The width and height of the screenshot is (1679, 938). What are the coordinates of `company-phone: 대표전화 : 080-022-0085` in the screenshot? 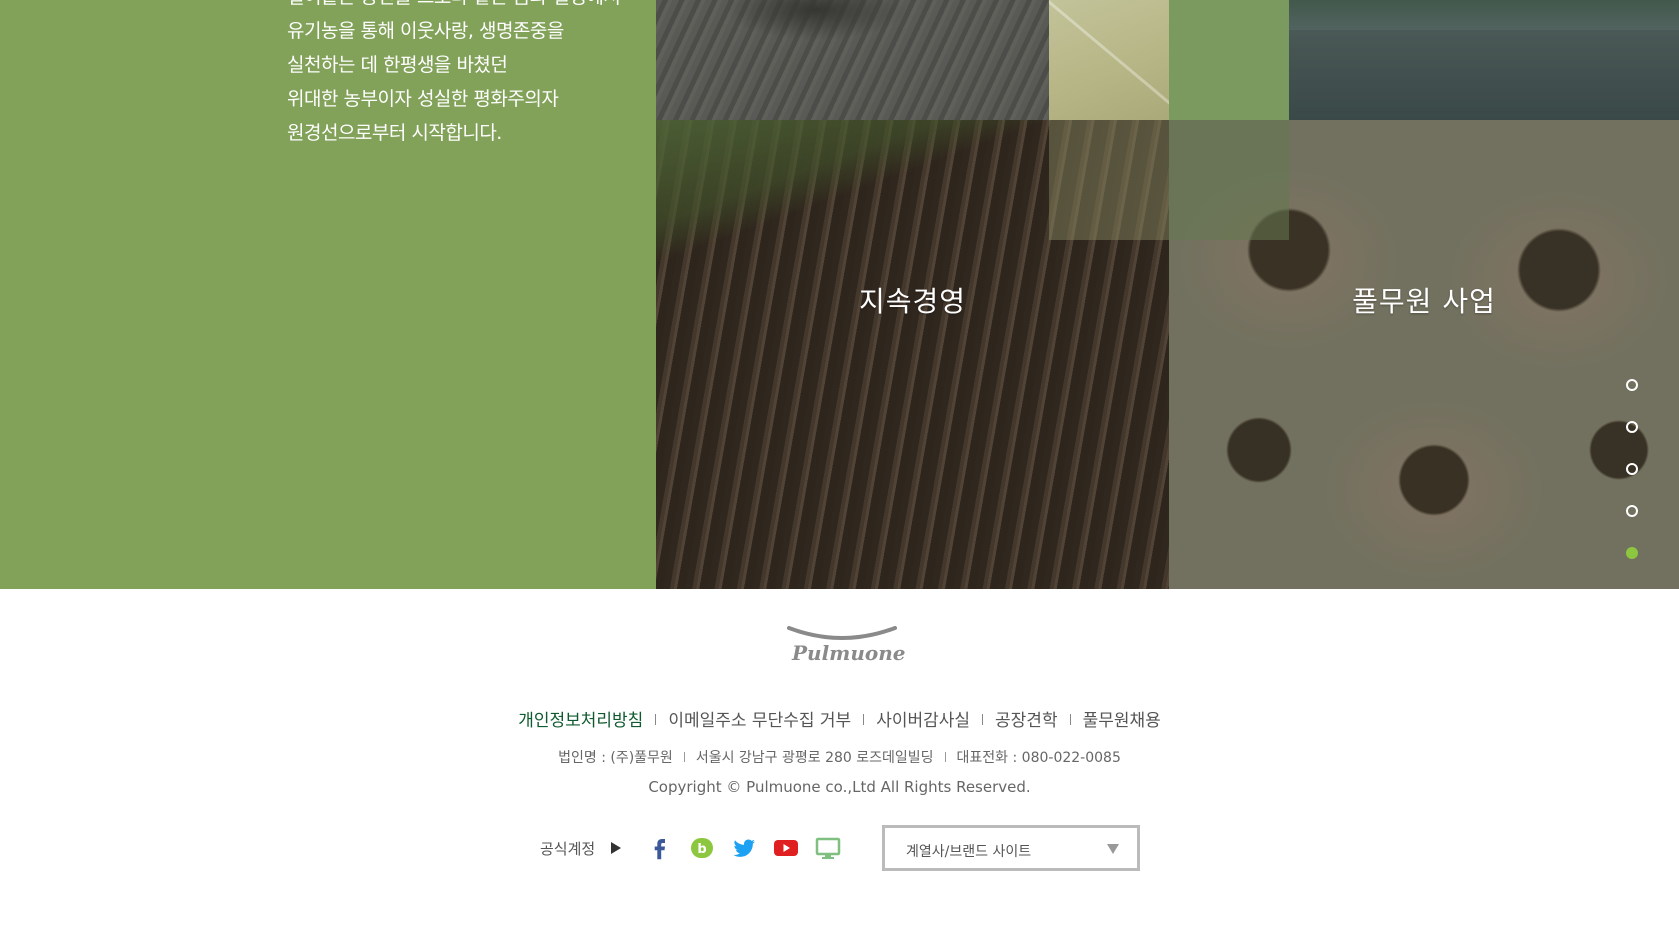 It's located at (1038, 758).